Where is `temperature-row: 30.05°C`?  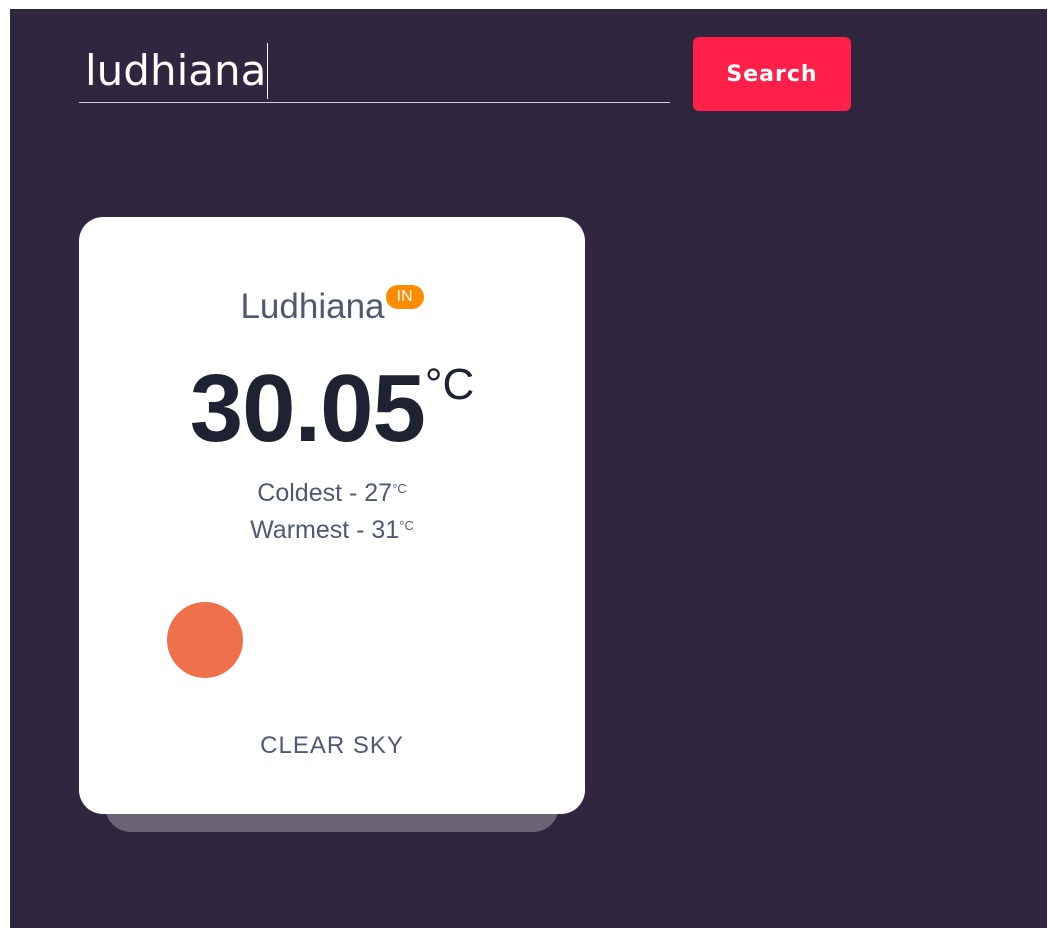
temperature-row: 30.05°C is located at coordinates (332, 409).